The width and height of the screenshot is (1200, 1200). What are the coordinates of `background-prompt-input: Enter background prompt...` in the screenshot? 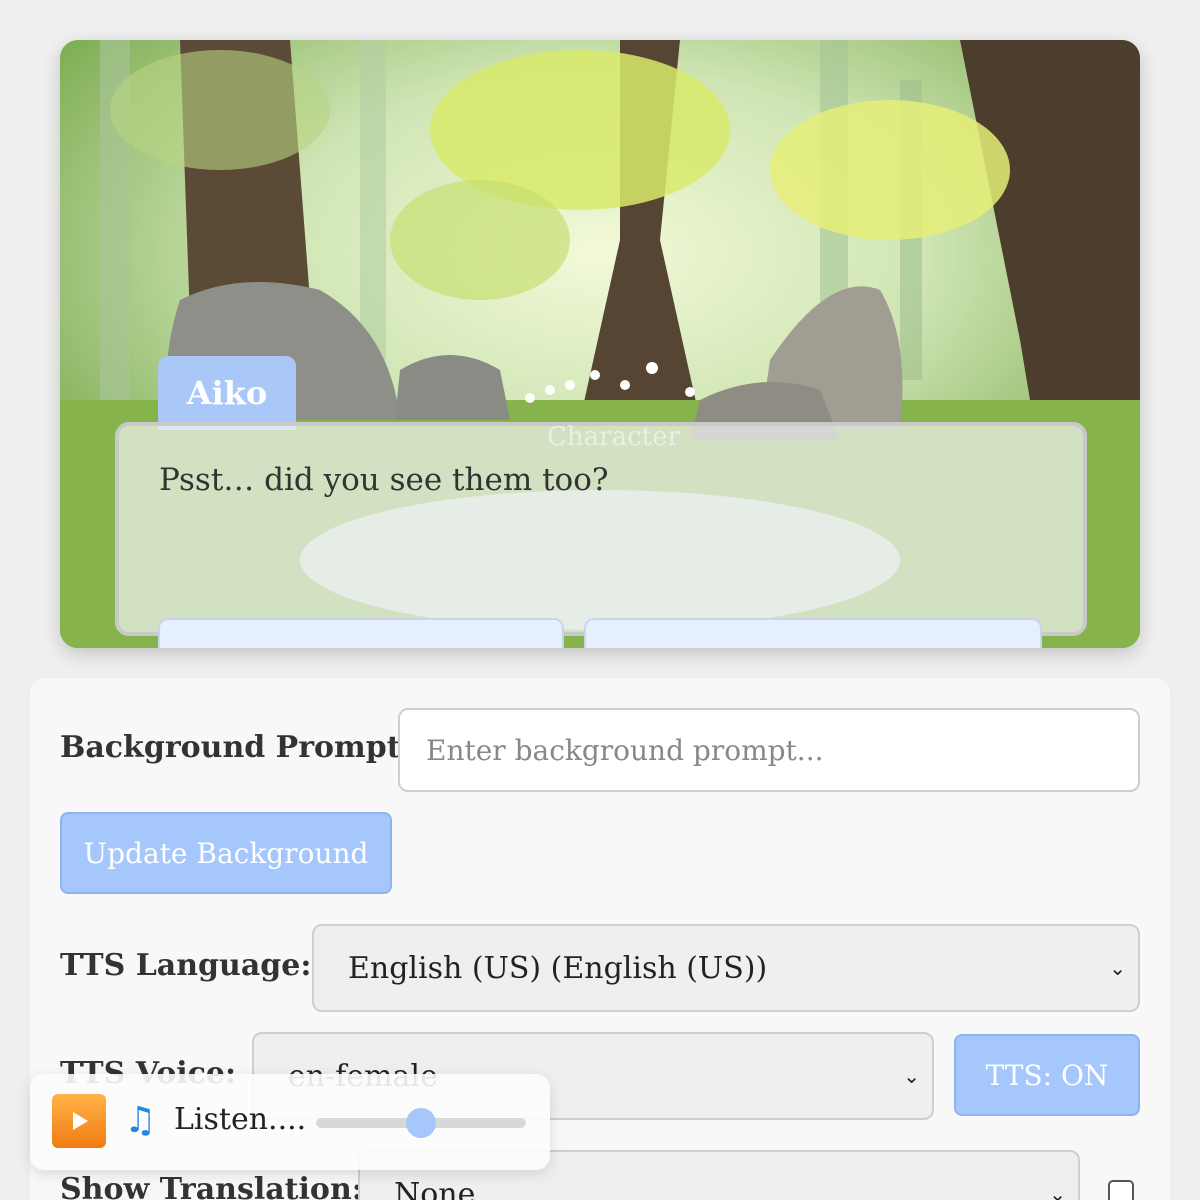 It's located at (769, 750).